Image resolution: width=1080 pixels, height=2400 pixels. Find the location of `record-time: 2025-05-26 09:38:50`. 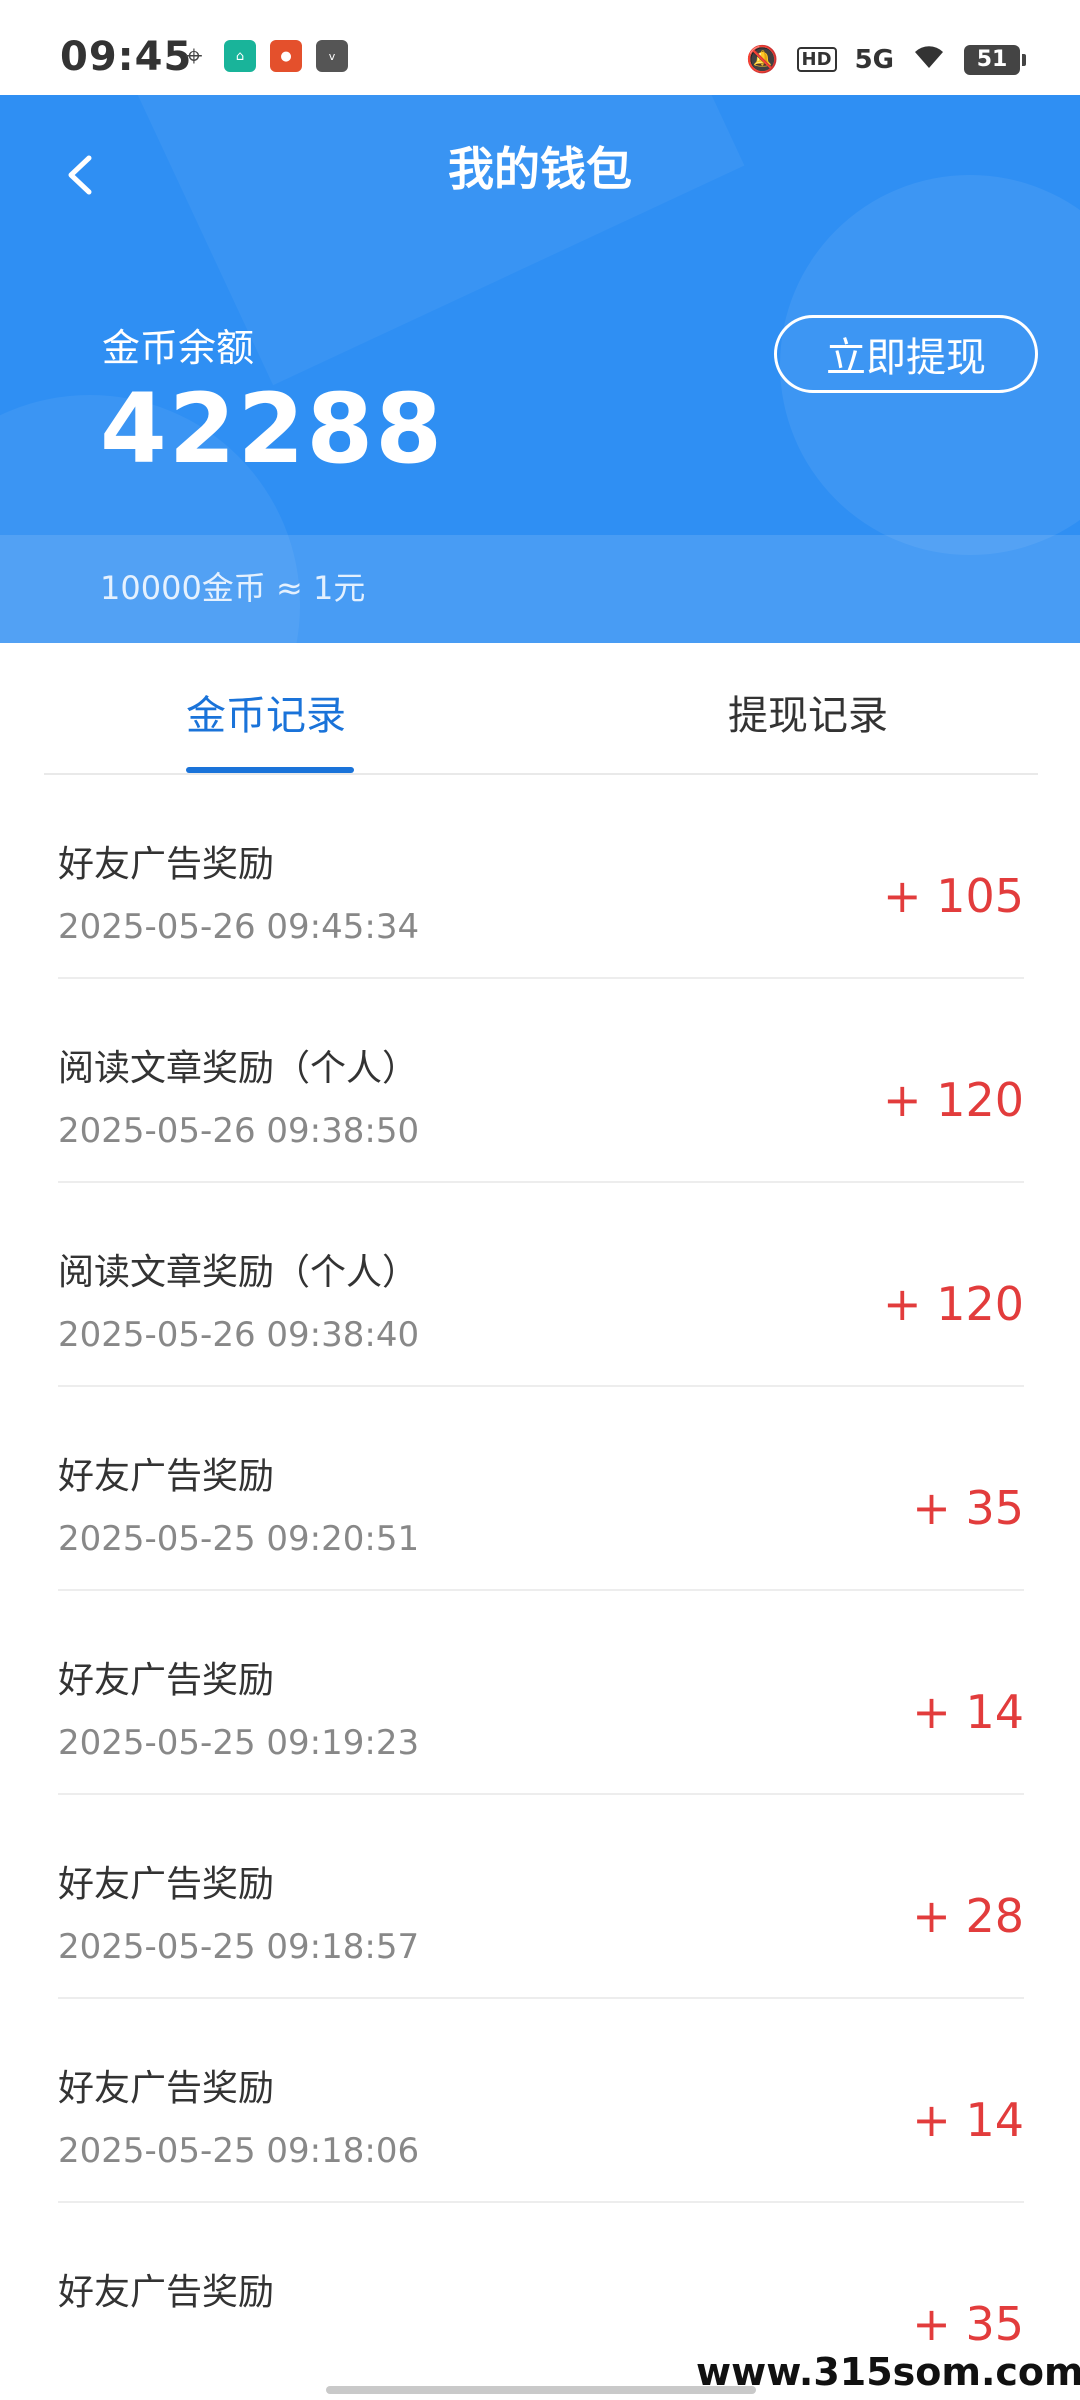

record-time: 2025-05-26 09:38:50 is located at coordinates (239, 1131).